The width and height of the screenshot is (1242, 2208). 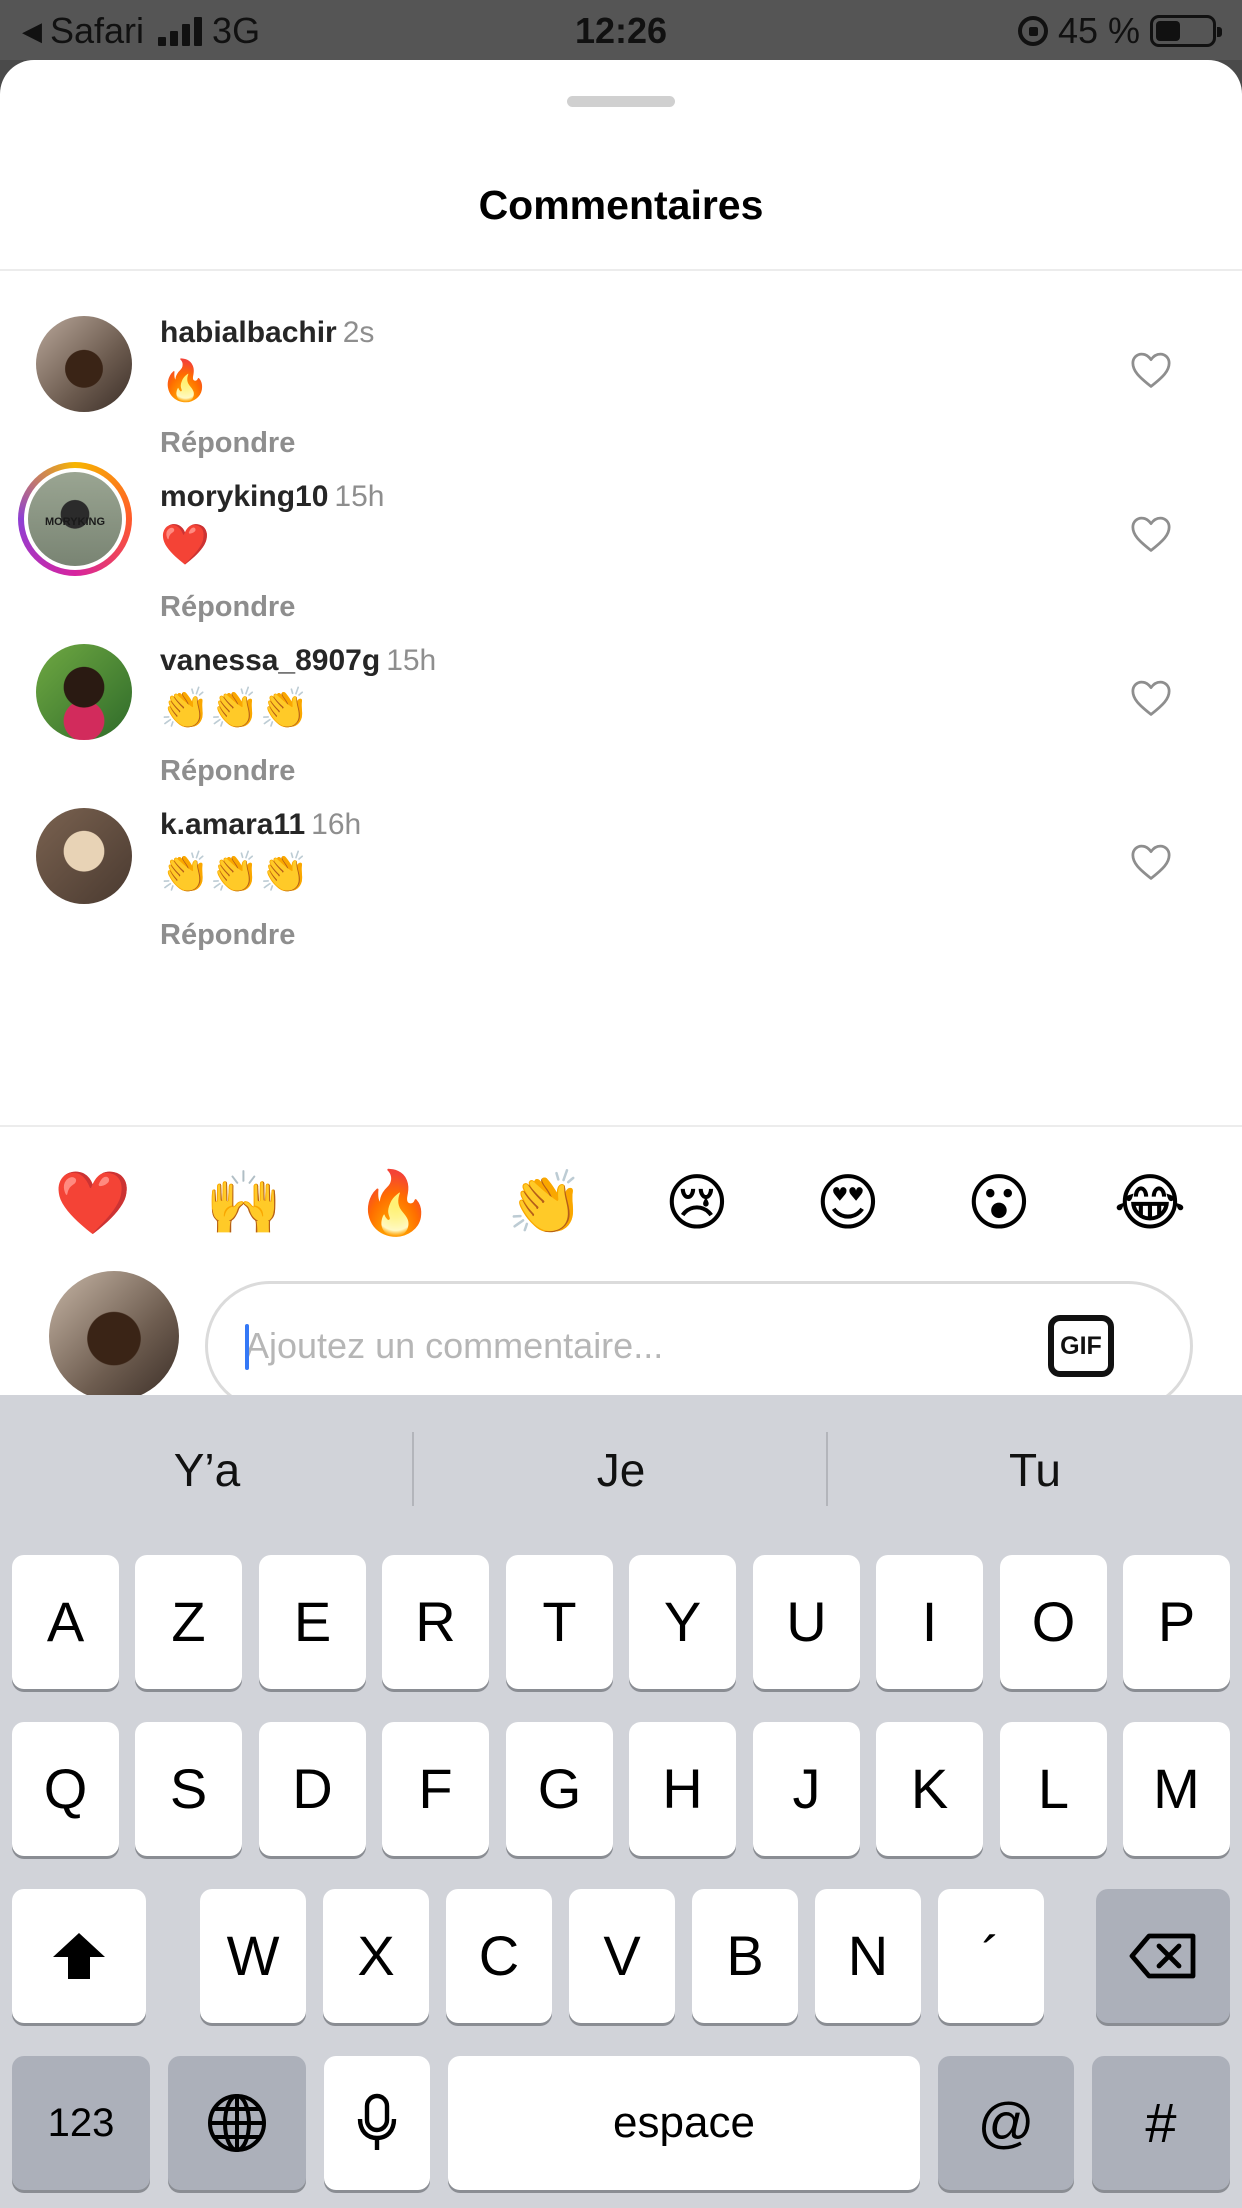 I want to click on at-key: @, so click(x=1006, y=2123).